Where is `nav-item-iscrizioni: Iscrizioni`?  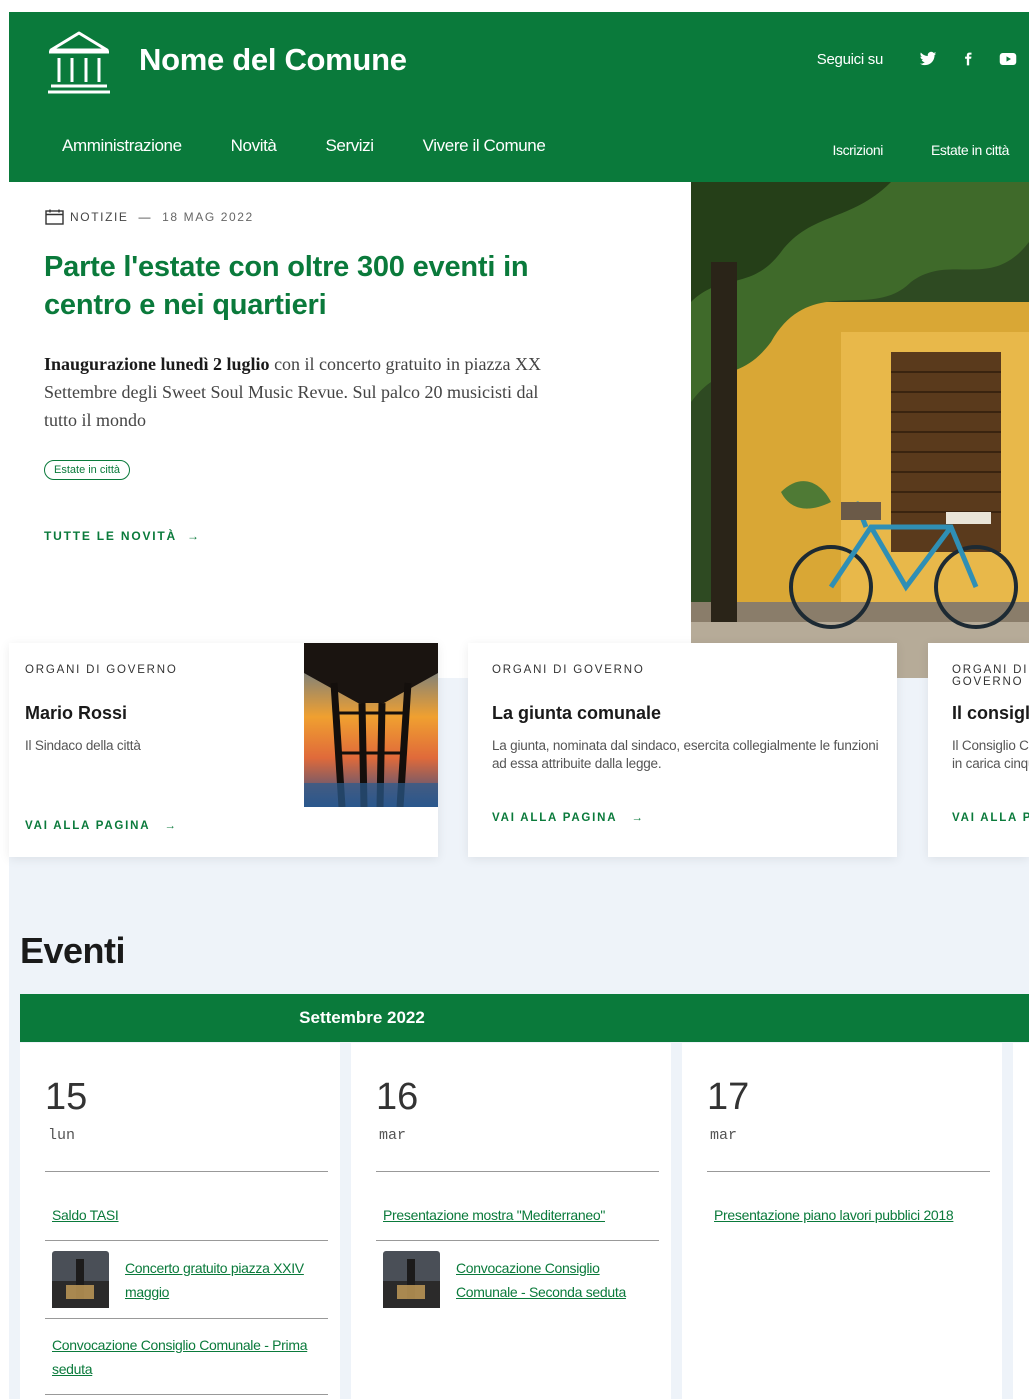
nav-item-iscrizioni: Iscrizioni is located at coordinates (857, 150).